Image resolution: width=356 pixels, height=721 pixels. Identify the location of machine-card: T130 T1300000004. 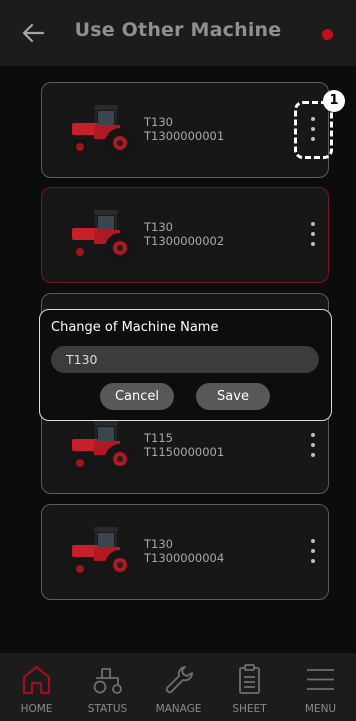
(185, 552).